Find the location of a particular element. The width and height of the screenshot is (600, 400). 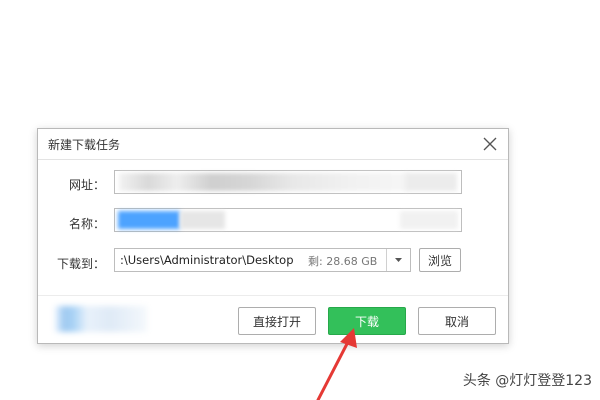

name-input is located at coordinates (288, 220).